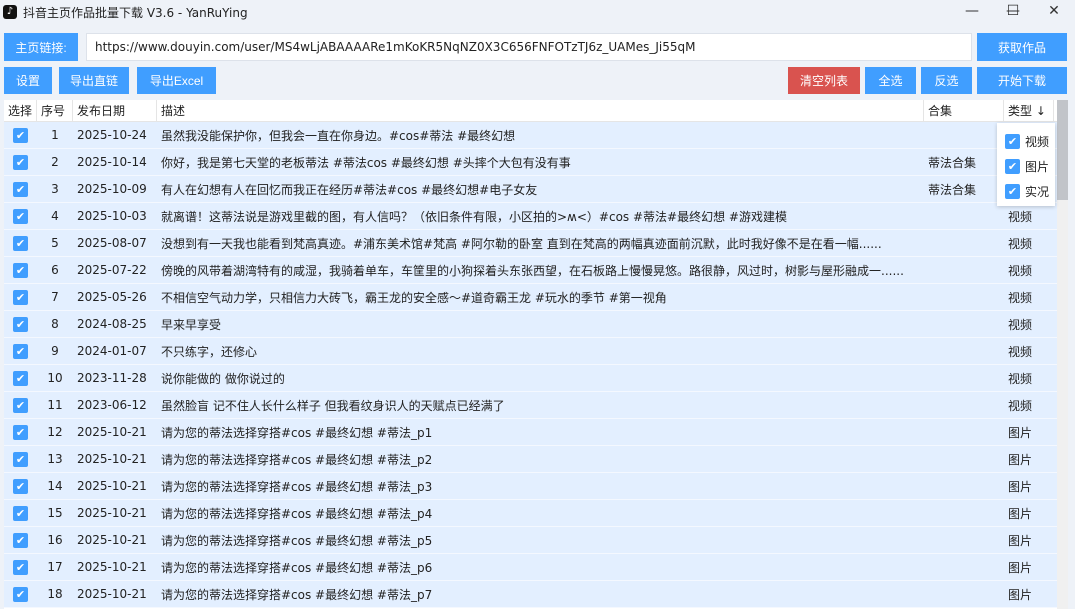 The image size is (1075, 609). I want to click on filter-live: ✔ 实况, so click(1026, 191).